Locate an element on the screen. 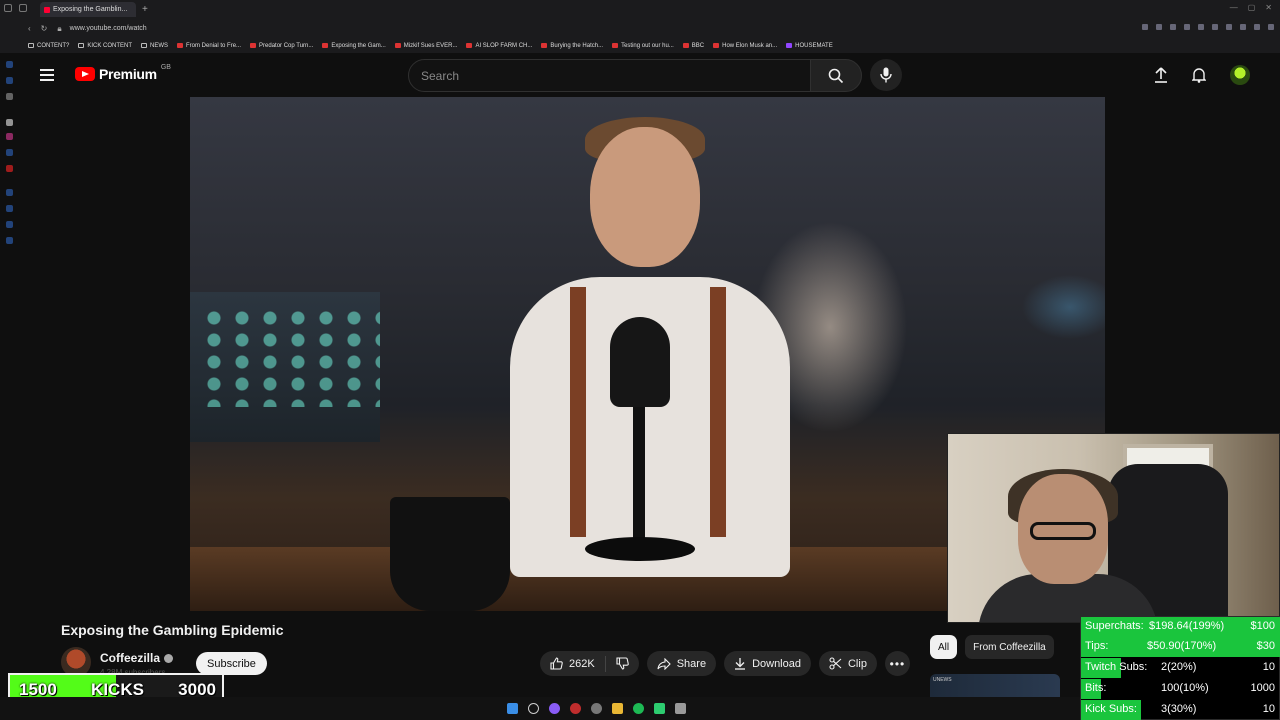 The image size is (1280, 720). video-mug is located at coordinates (450, 554).